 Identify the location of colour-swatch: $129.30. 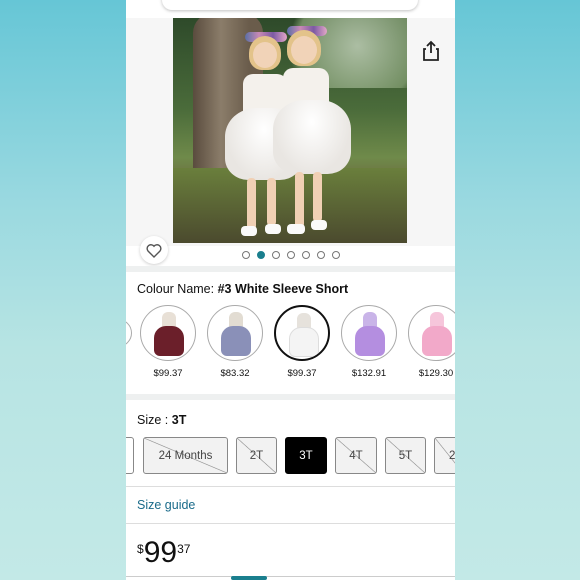
(431, 342).